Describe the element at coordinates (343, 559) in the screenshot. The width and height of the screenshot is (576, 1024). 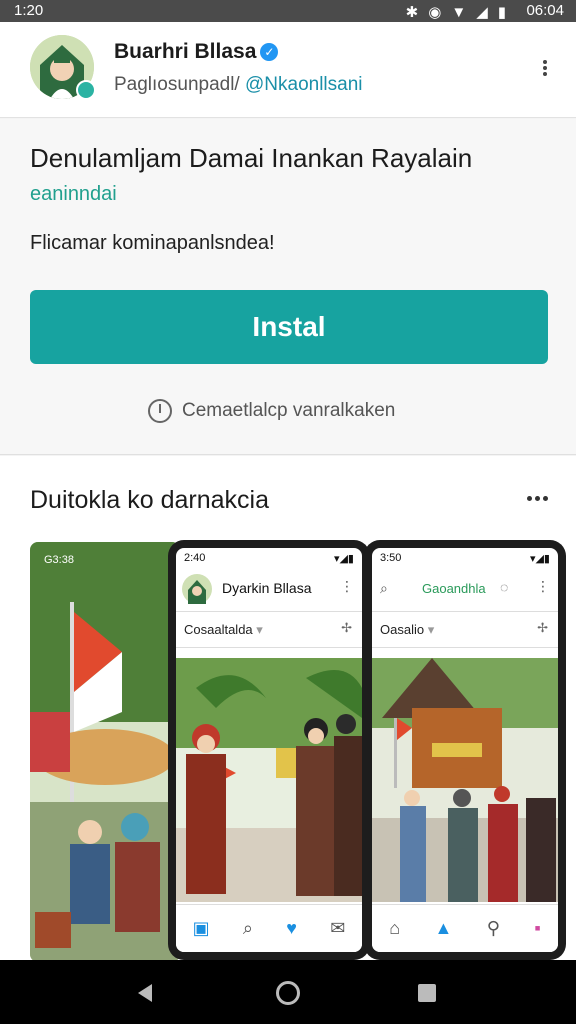
I see `phone1-signal-icon: ▾◢▮` at that location.